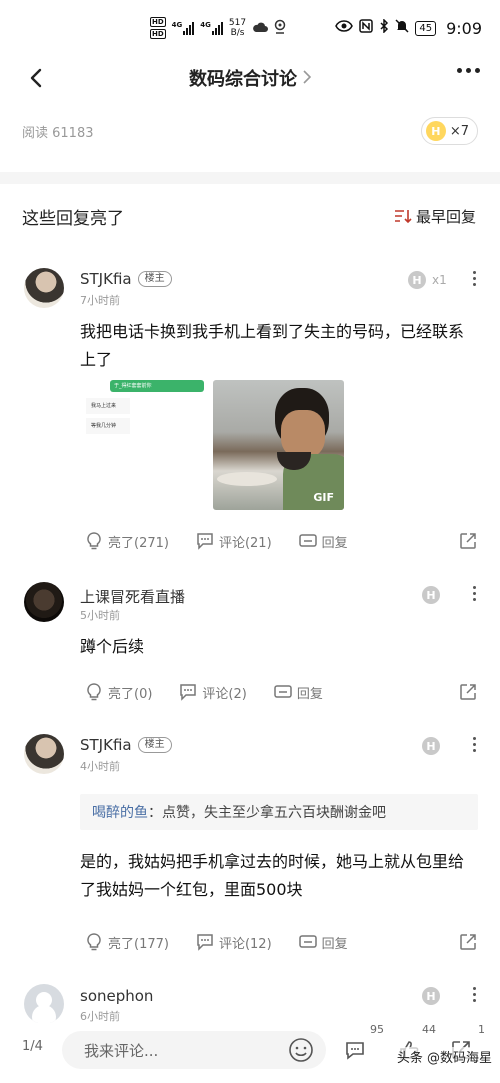 The width and height of the screenshot is (500, 1083). What do you see at coordinates (157, 386) in the screenshot?
I see `chat-message: 于_得红套套前你` at bounding box center [157, 386].